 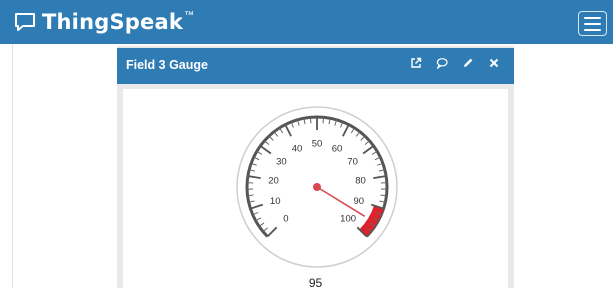 What do you see at coordinates (273, 181) in the screenshot?
I see `gauge-tick-label: 20` at bounding box center [273, 181].